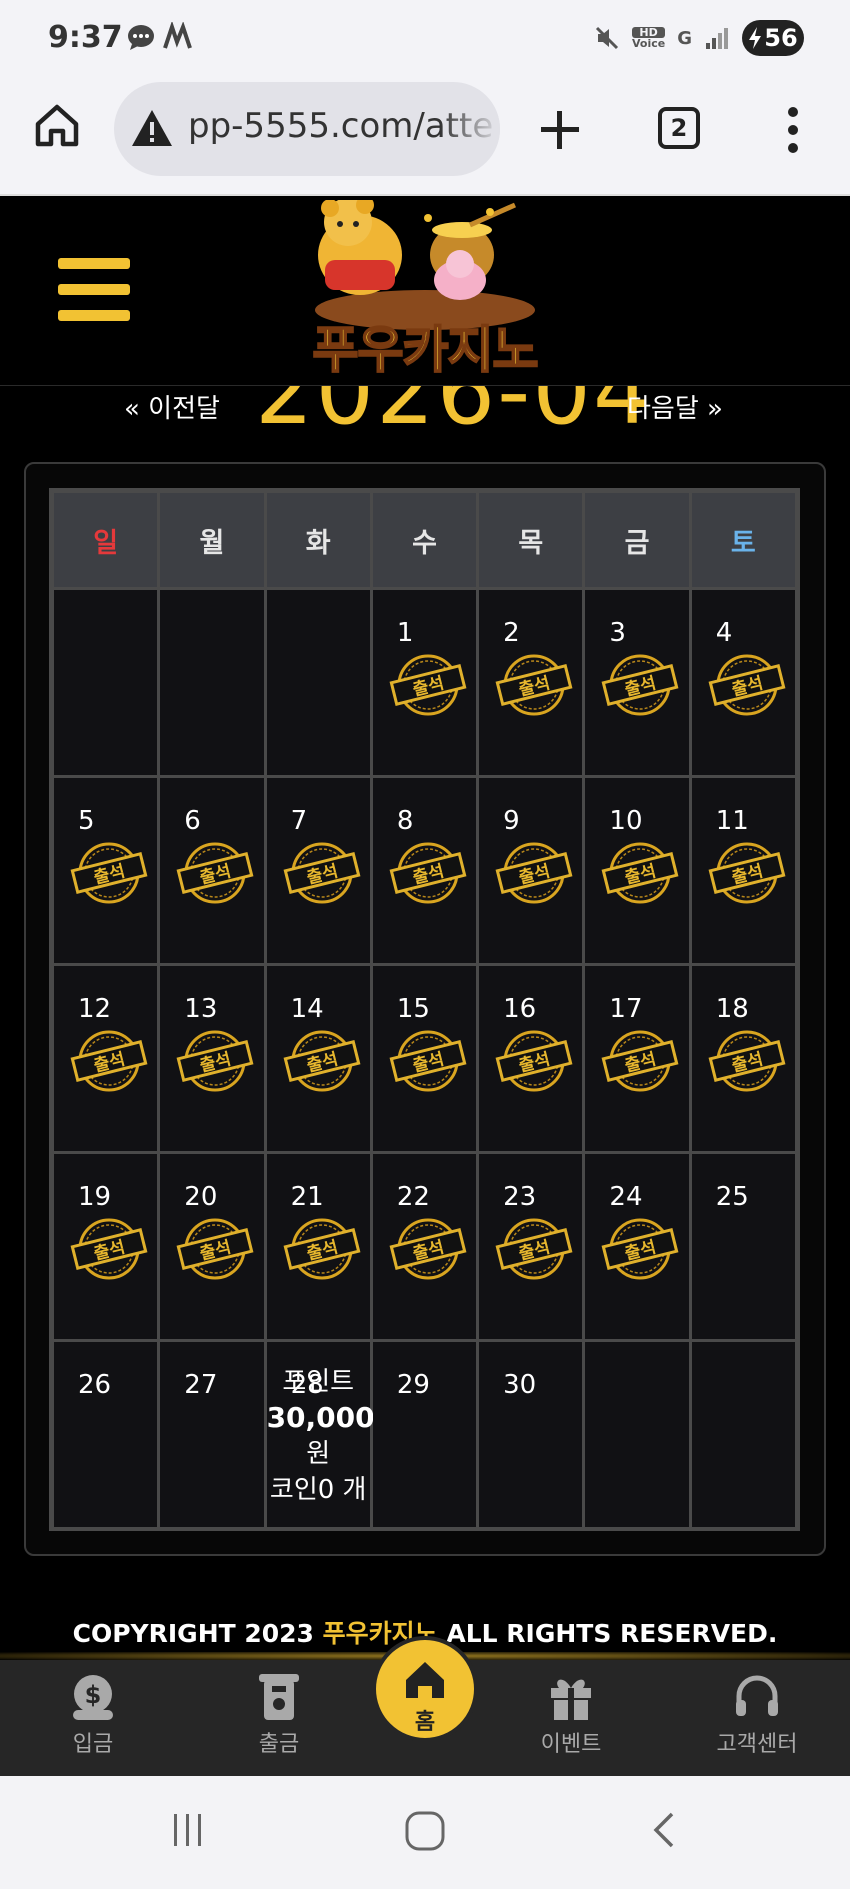 This screenshot has width=850, height=1889. I want to click on nav-deposit-label: 입금, so click(93, 1744).